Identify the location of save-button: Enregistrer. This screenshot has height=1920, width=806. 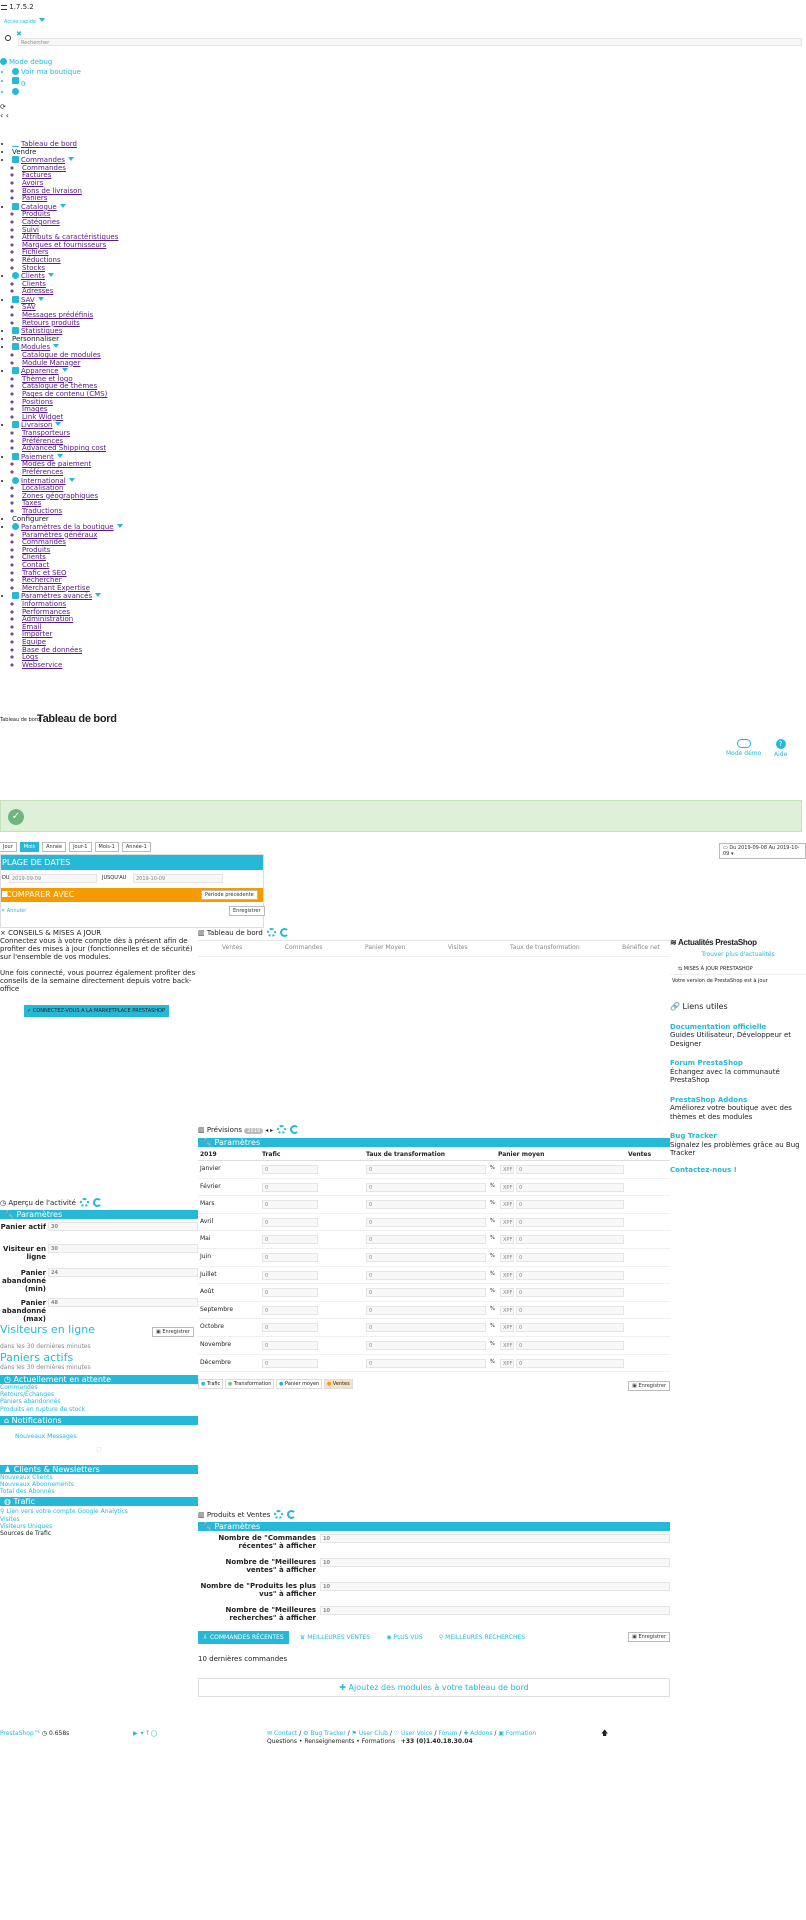
(247, 911).